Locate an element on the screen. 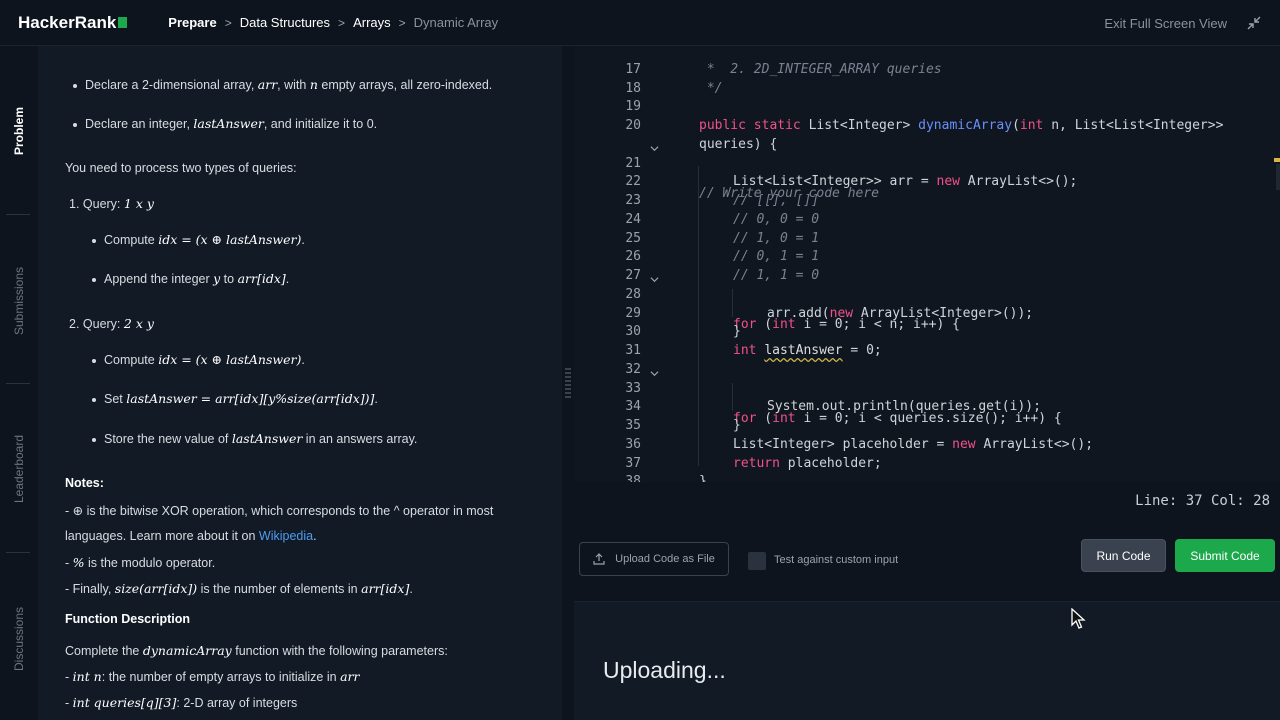 The image size is (1280, 720). breadcrumb-prepare: Prepare is located at coordinates (192, 22).